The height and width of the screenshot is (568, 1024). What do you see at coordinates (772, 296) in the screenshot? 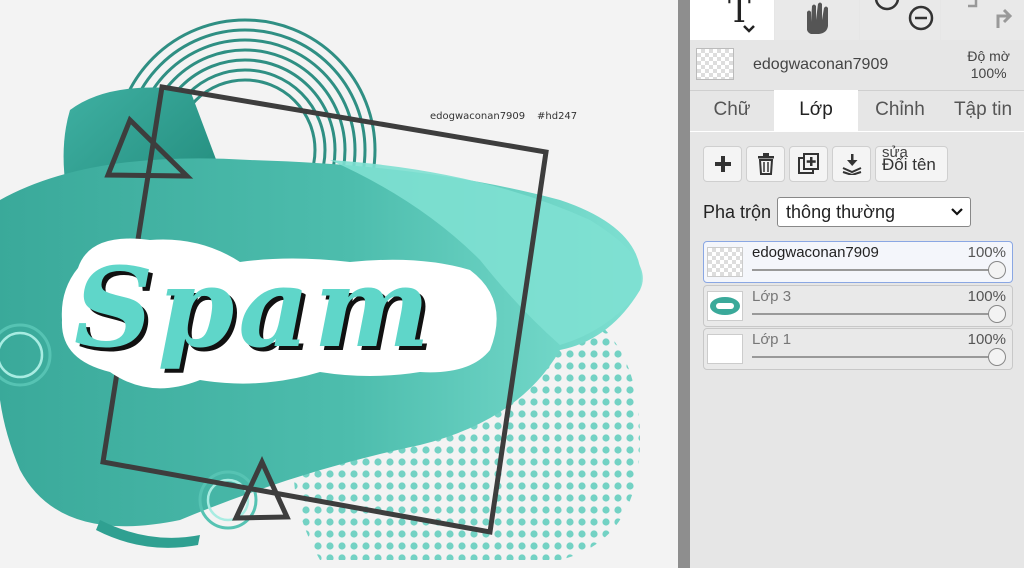
I see `layer-name: Lớp 3` at bounding box center [772, 296].